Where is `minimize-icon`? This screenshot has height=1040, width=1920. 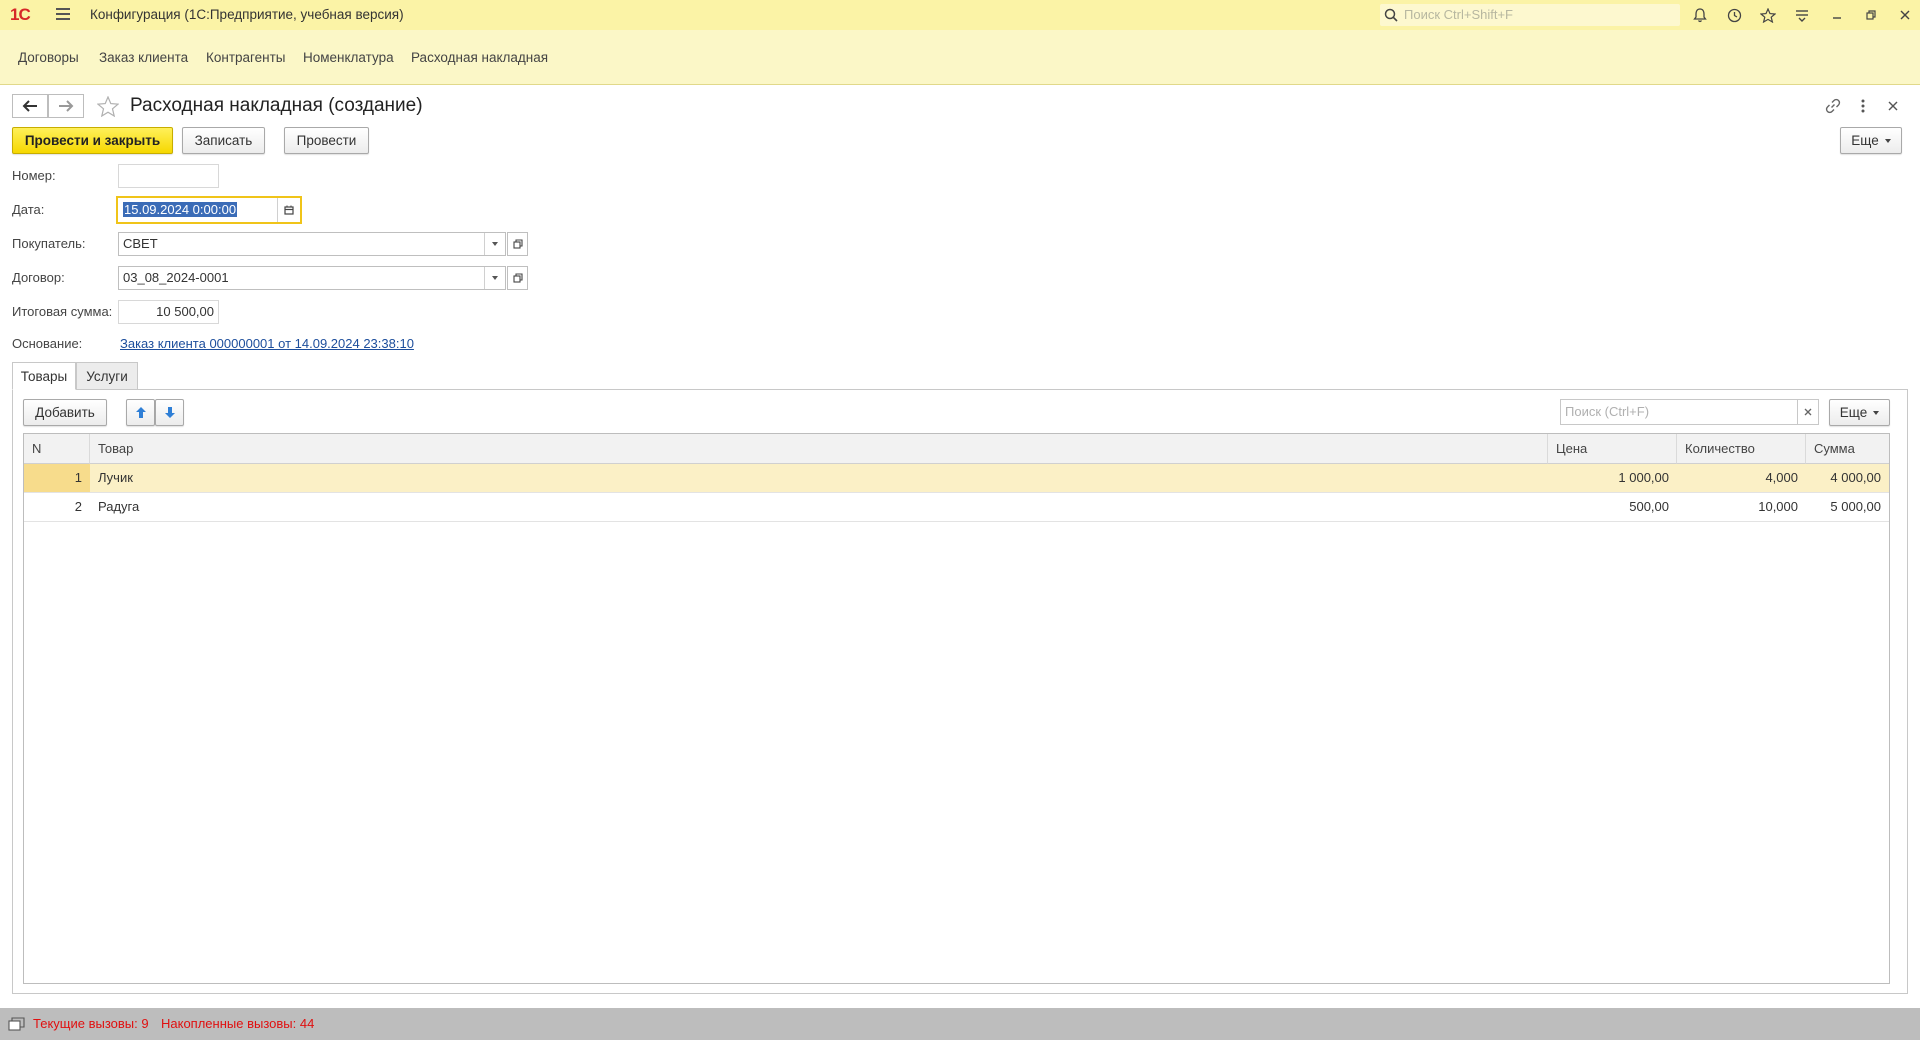
minimize-icon is located at coordinates (1837, 15).